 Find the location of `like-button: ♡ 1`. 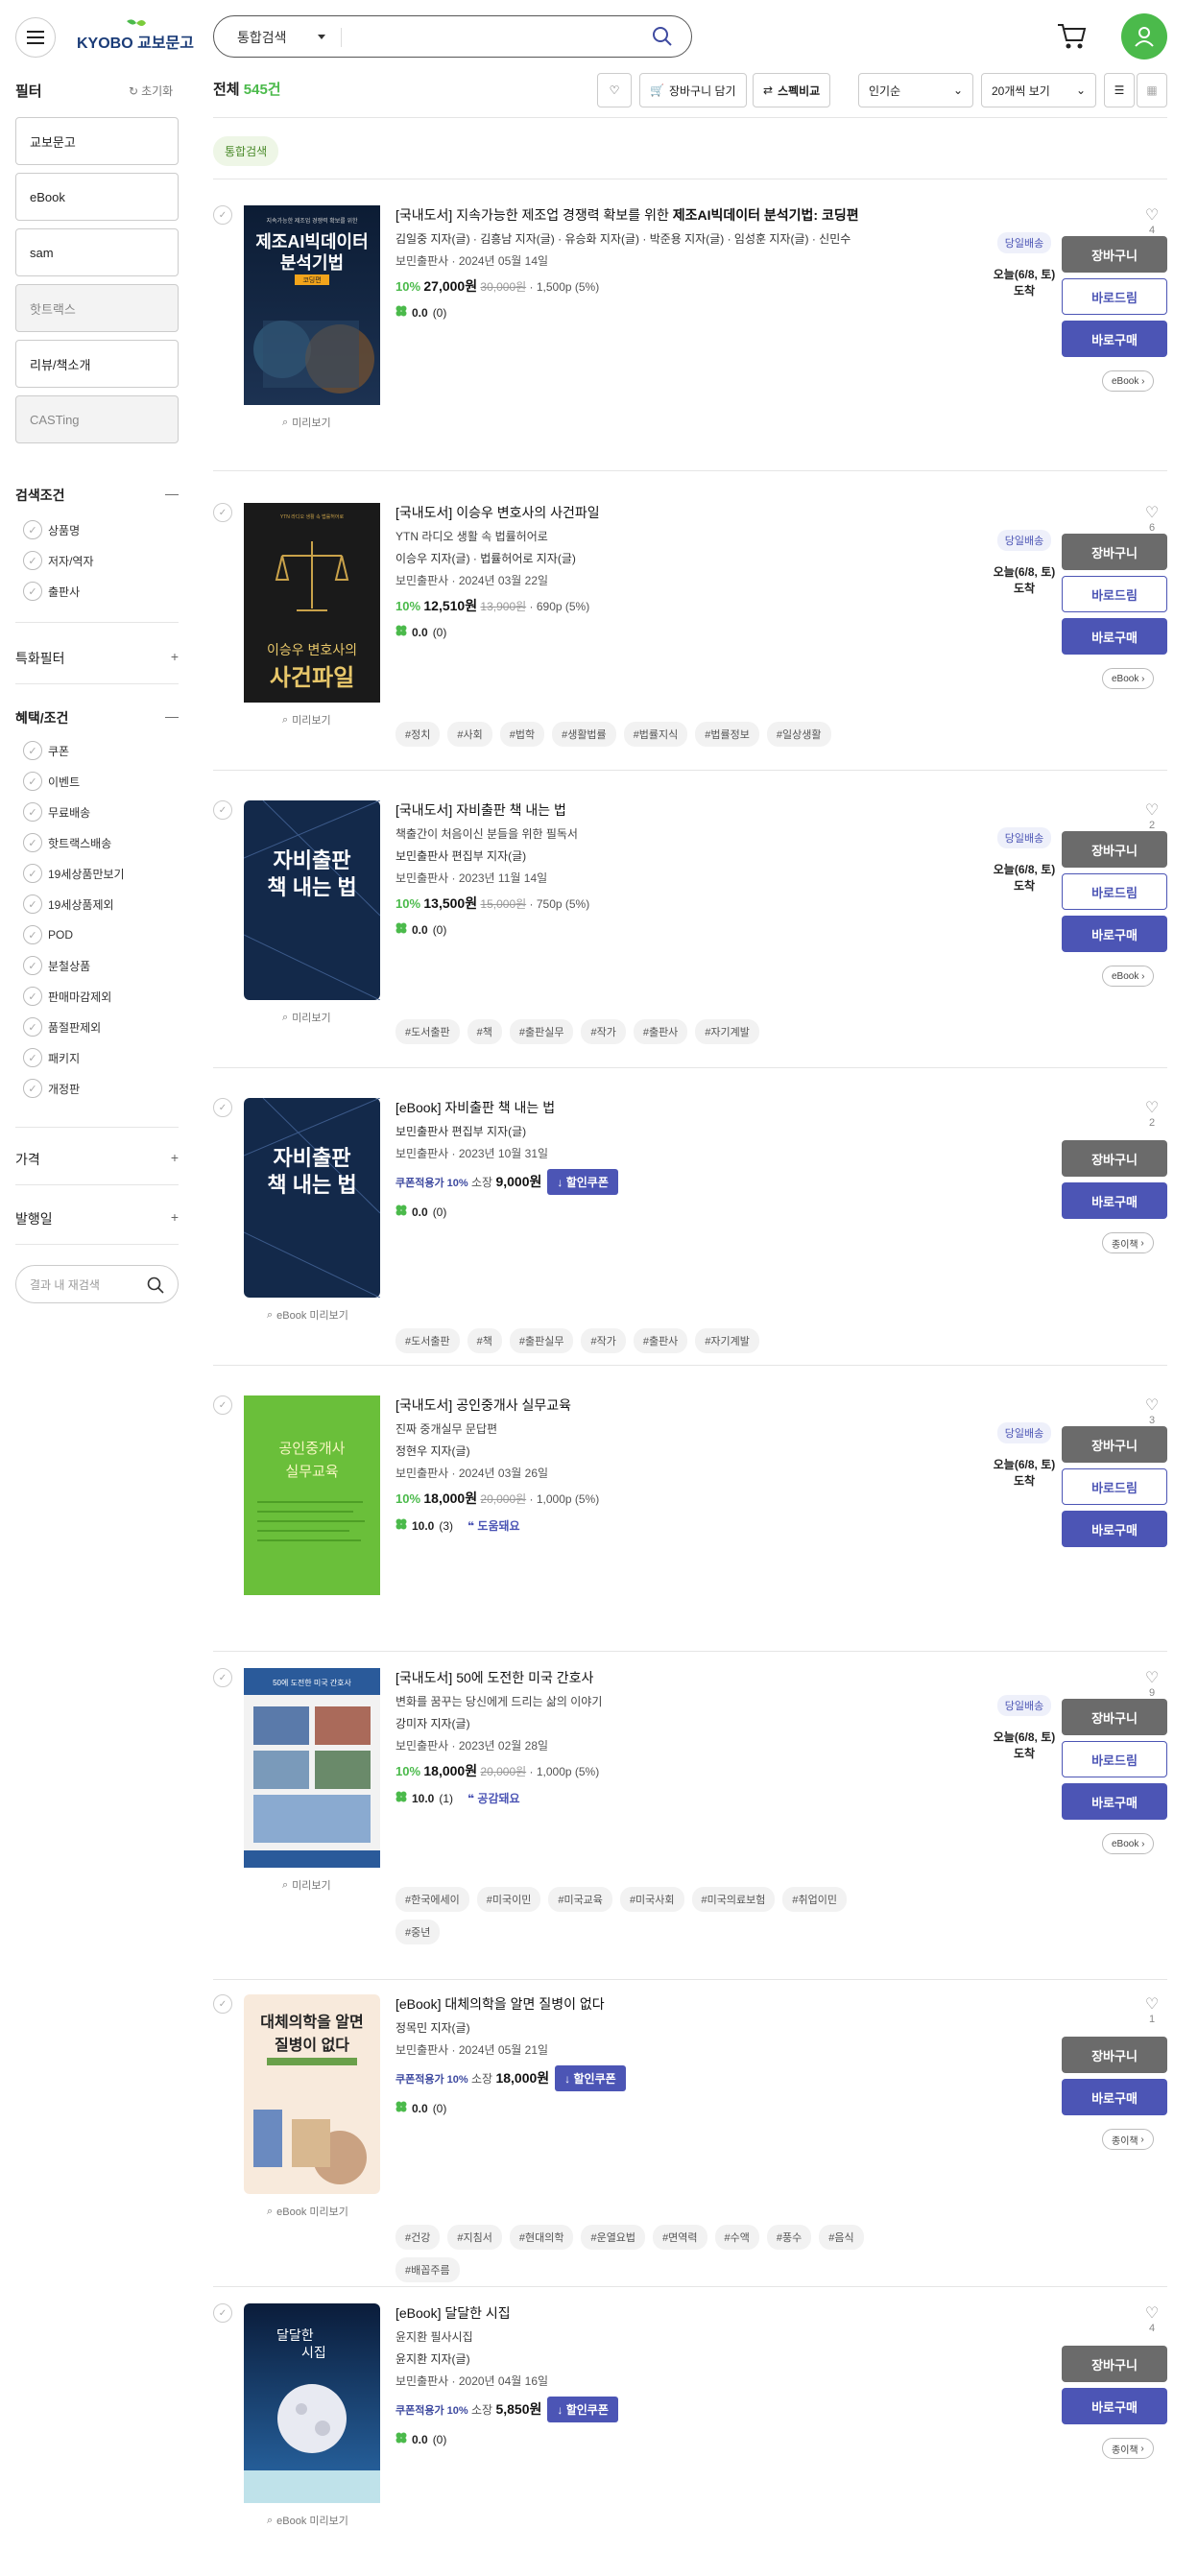

like-button: ♡ 1 is located at coordinates (1152, 2009).